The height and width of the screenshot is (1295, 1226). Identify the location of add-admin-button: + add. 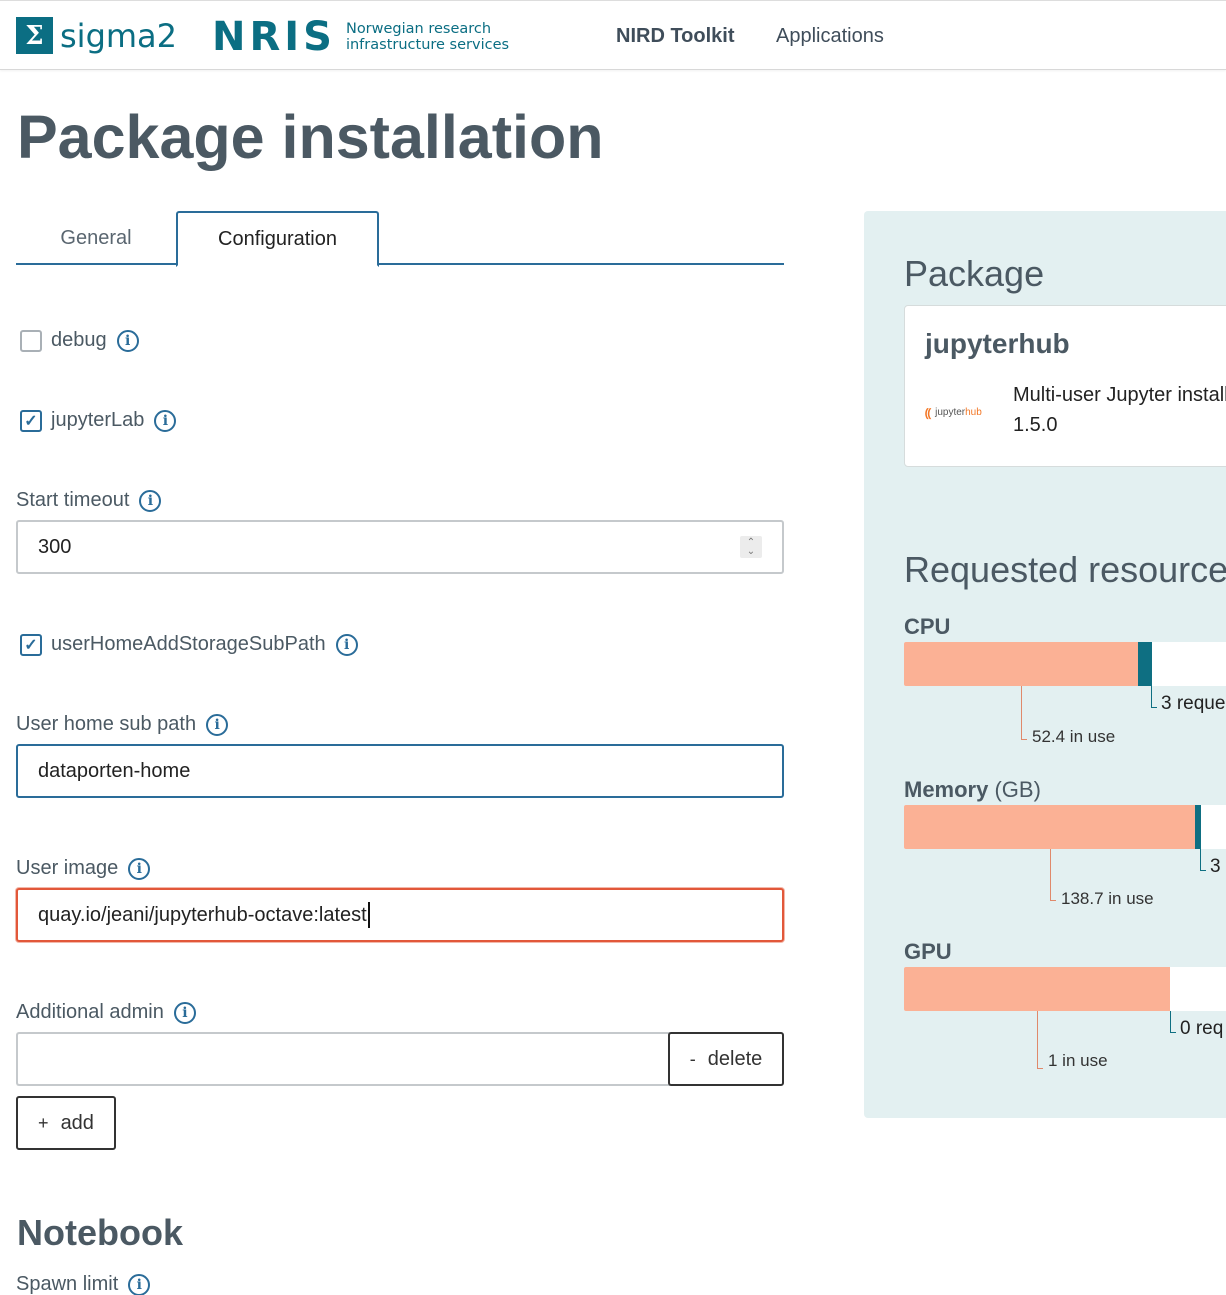
(66, 1123).